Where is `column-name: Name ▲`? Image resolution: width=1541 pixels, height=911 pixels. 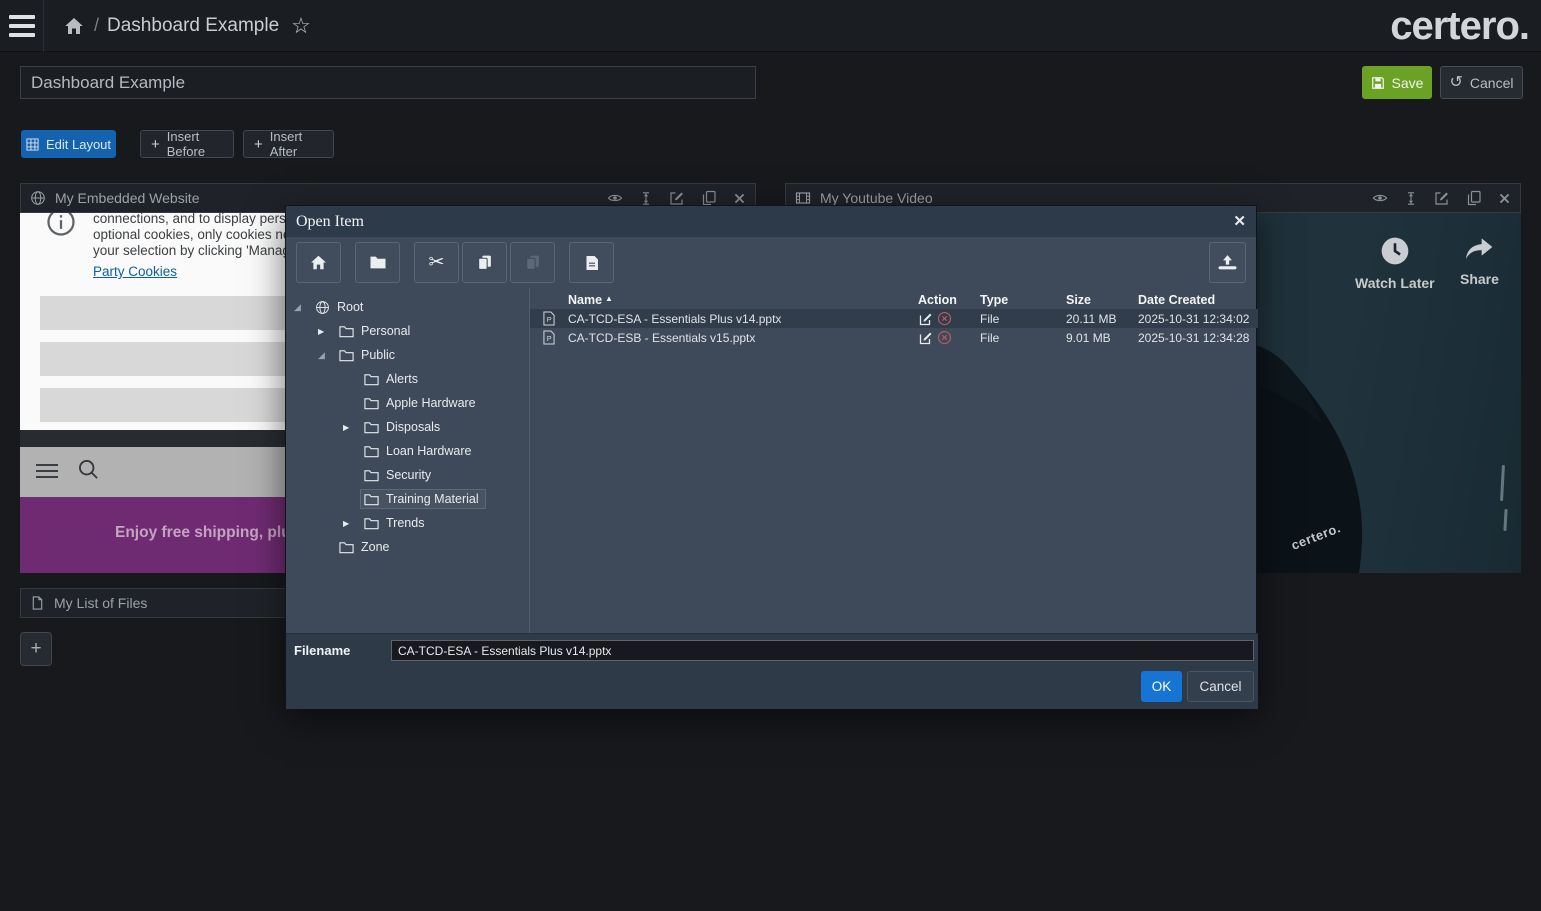
column-name: Name ▲ is located at coordinates (743, 300).